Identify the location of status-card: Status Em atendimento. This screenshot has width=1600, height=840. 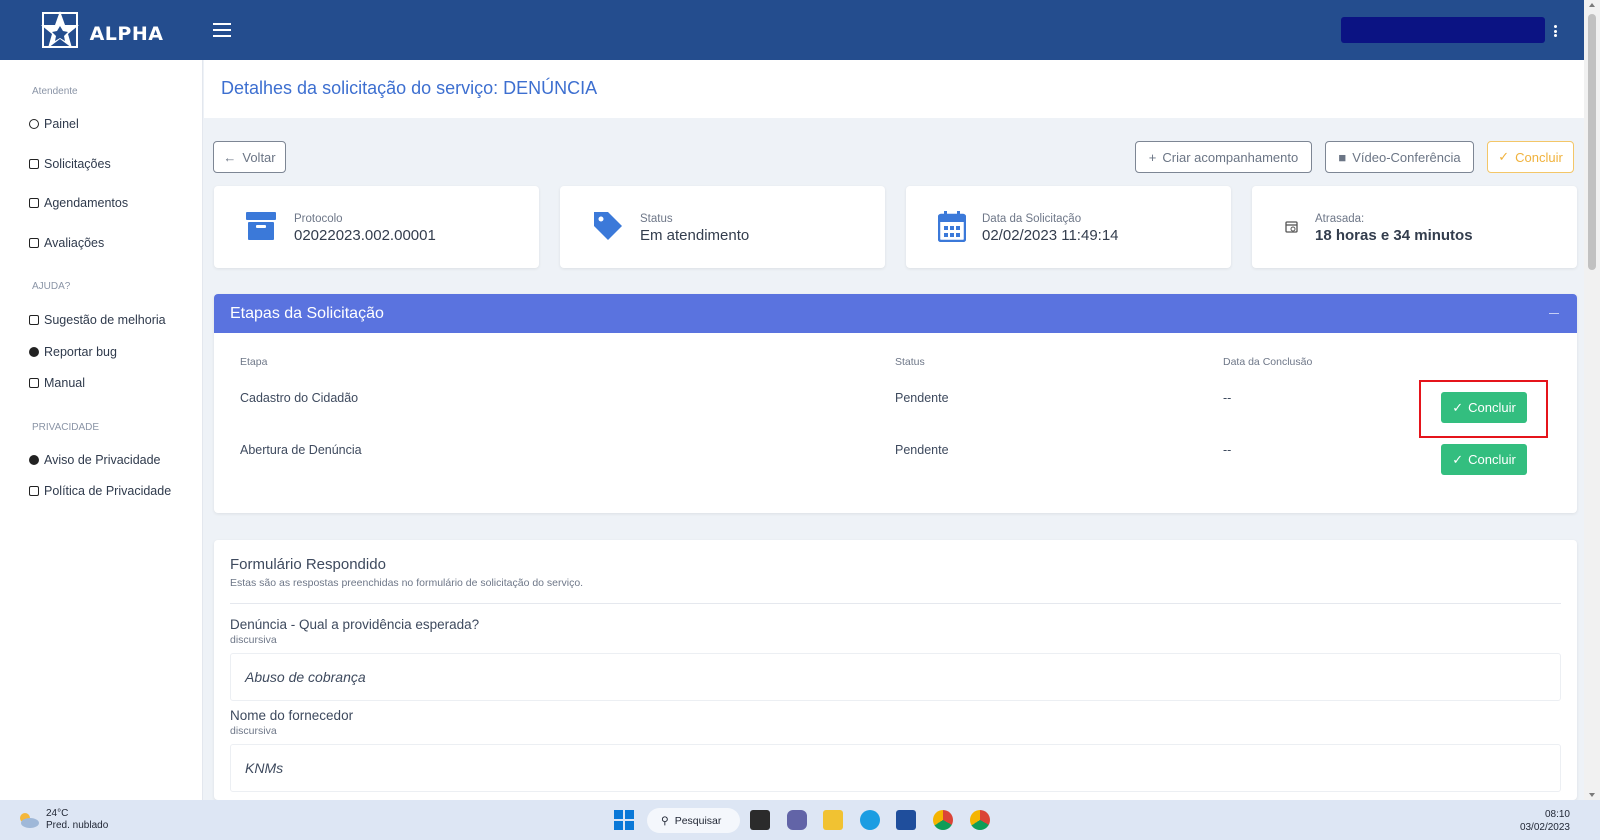
(722, 227).